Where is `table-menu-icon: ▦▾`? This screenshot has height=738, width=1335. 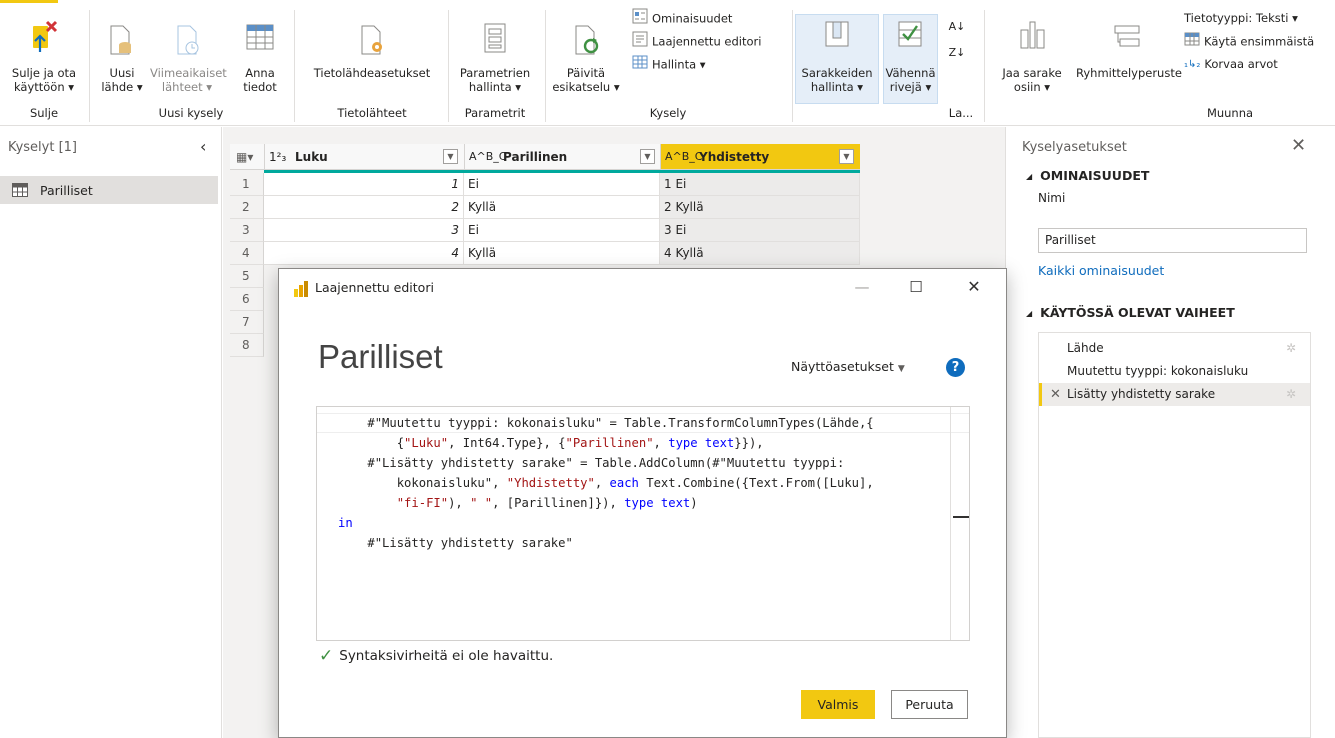 table-menu-icon: ▦▾ is located at coordinates (245, 157).